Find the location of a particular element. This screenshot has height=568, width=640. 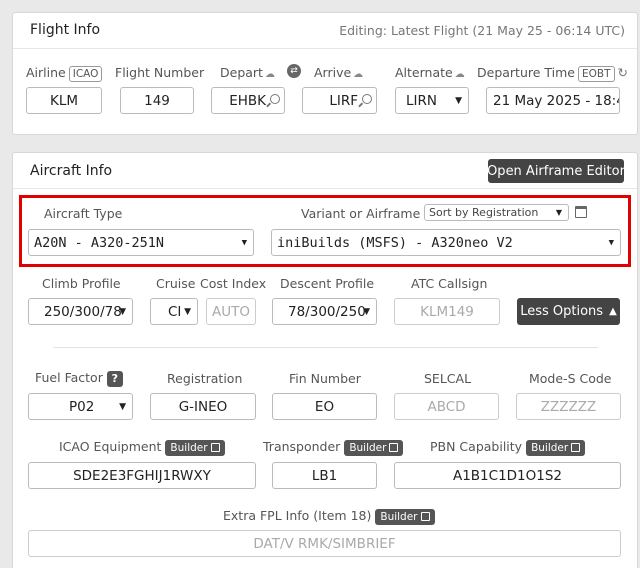

selcal-label: SELCAL is located at coordinates (448, 378).